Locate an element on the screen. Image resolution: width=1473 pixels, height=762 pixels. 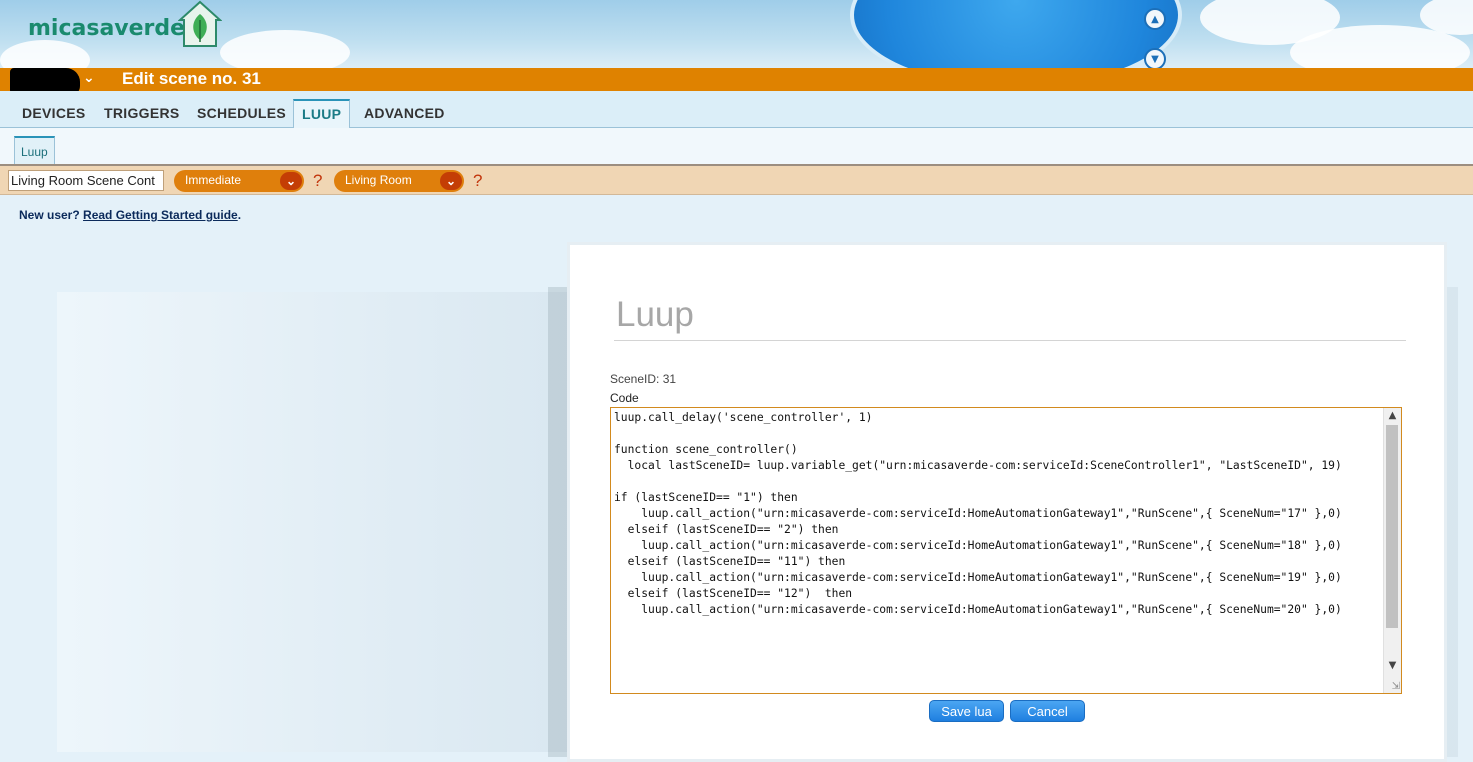
house-leaf-icon is located at coordinates (200, 23).